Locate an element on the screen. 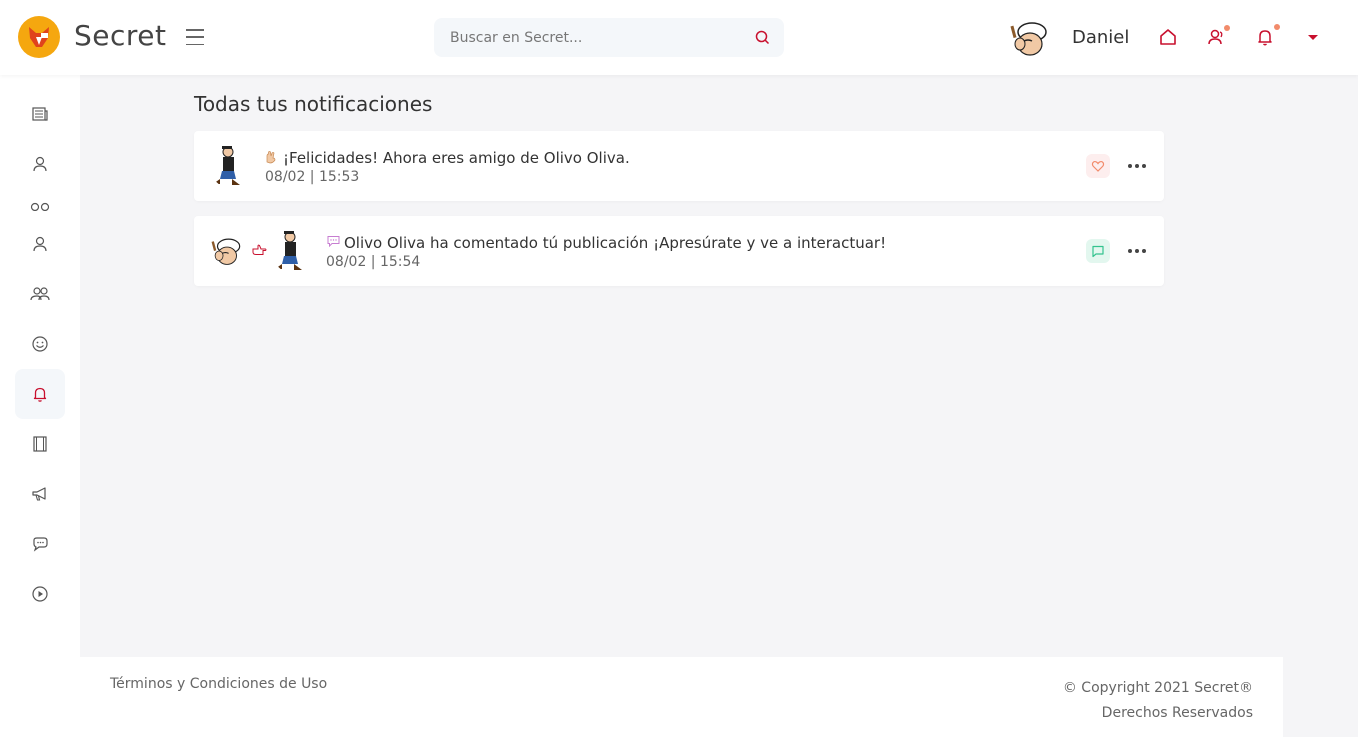 This screenshot has width=1358, height=737. user-avatar-small is located at coordinates (227, 251).